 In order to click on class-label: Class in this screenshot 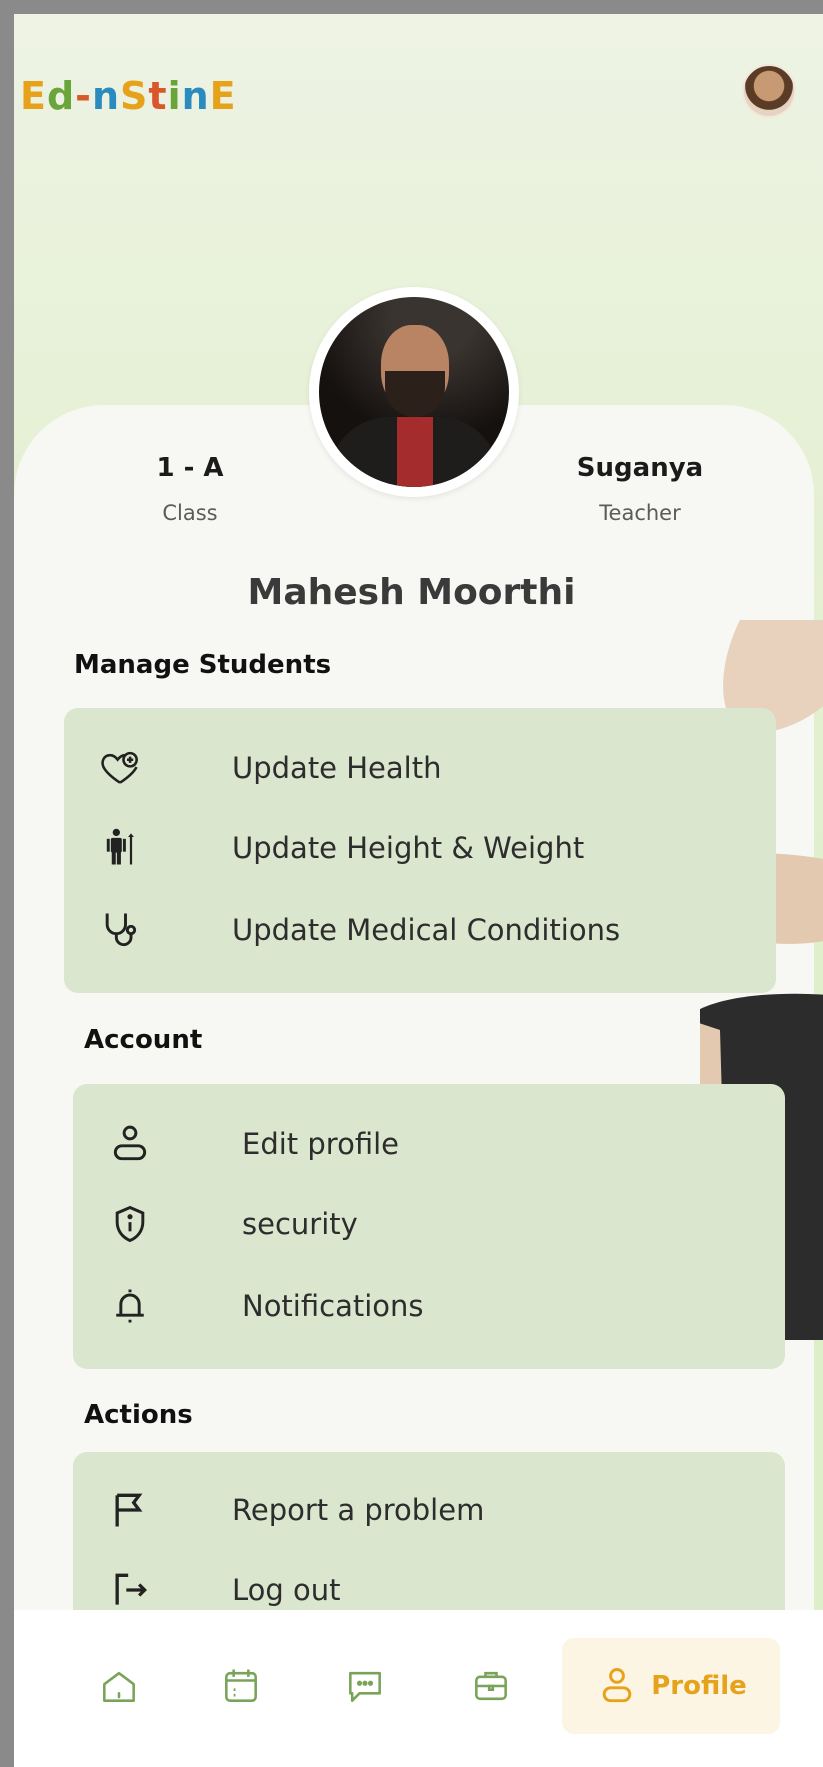, I will do `click(190, 513)`.